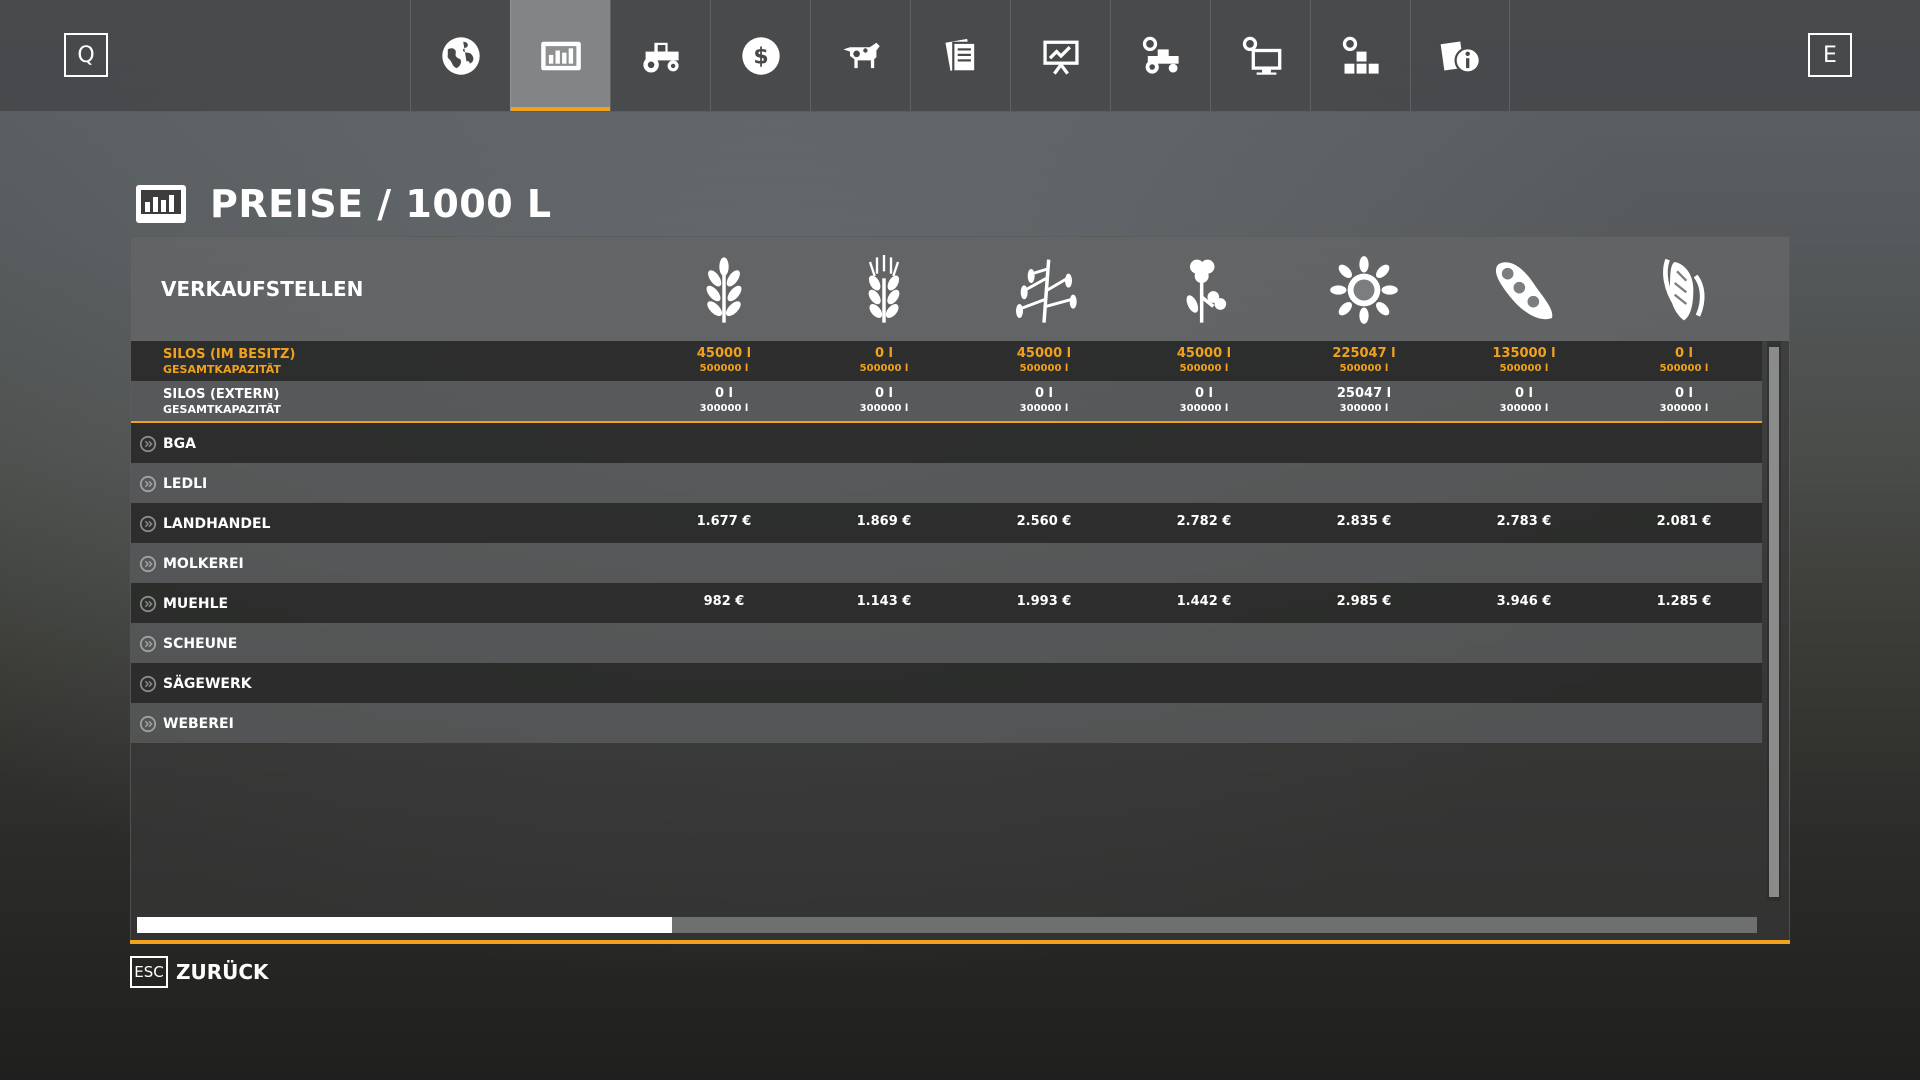 The image size is (1920, 1080). I want to click on page-title: PREISE / 1000 L, so click(381, 204).